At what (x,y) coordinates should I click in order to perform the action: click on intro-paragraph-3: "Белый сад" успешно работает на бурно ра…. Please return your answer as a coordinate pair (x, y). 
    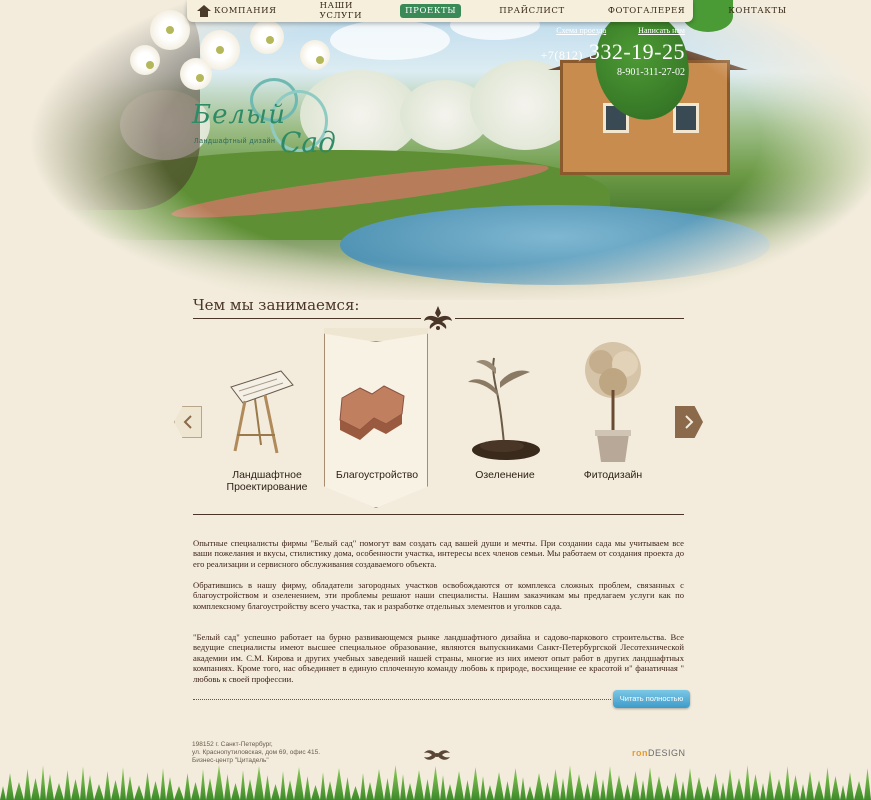
    Looking at the image, I should click on (438, 658).